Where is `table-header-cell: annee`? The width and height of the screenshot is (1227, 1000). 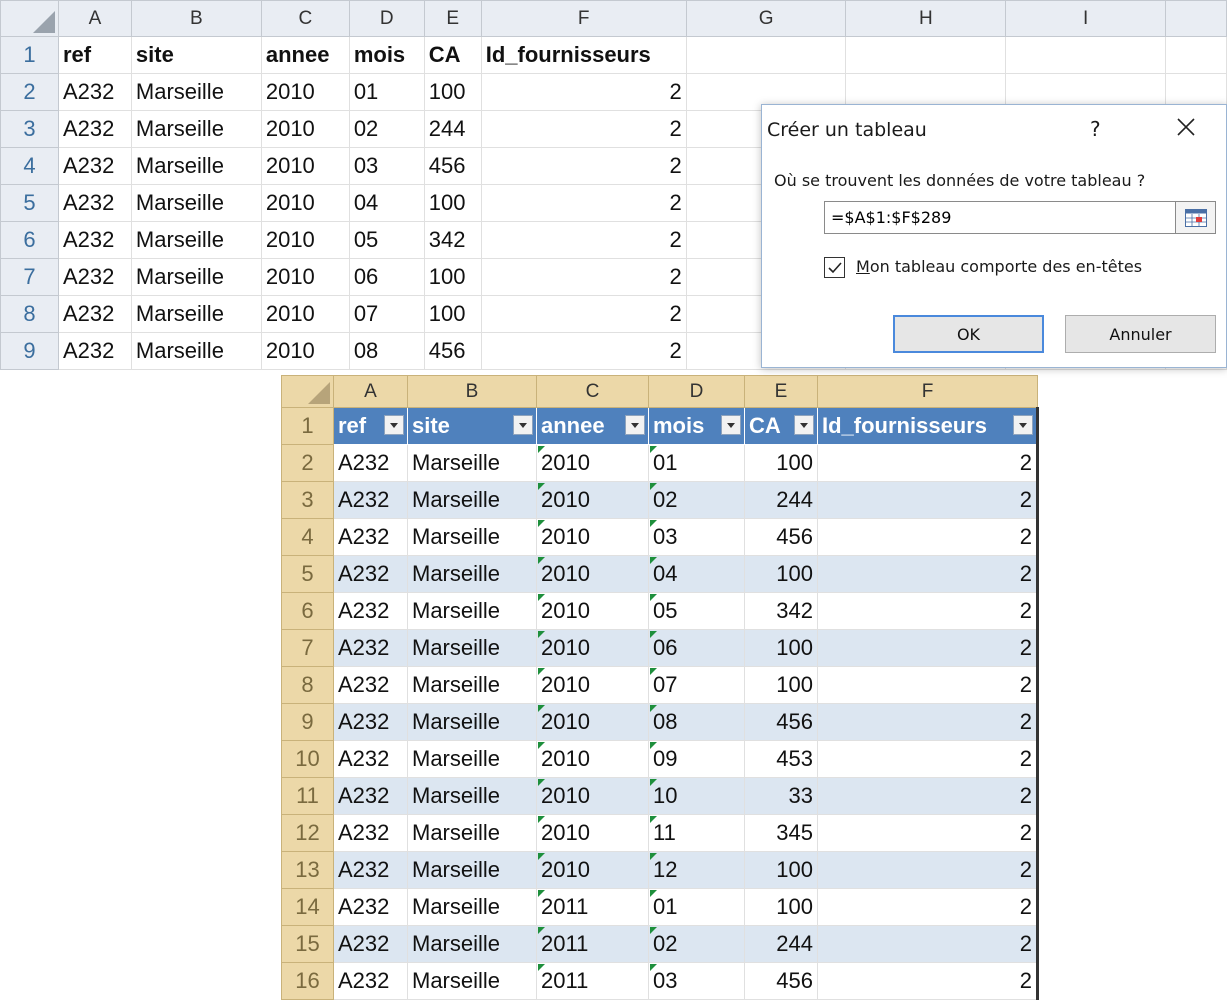
table-header-cell: annee is located at coordinates (592, 426).